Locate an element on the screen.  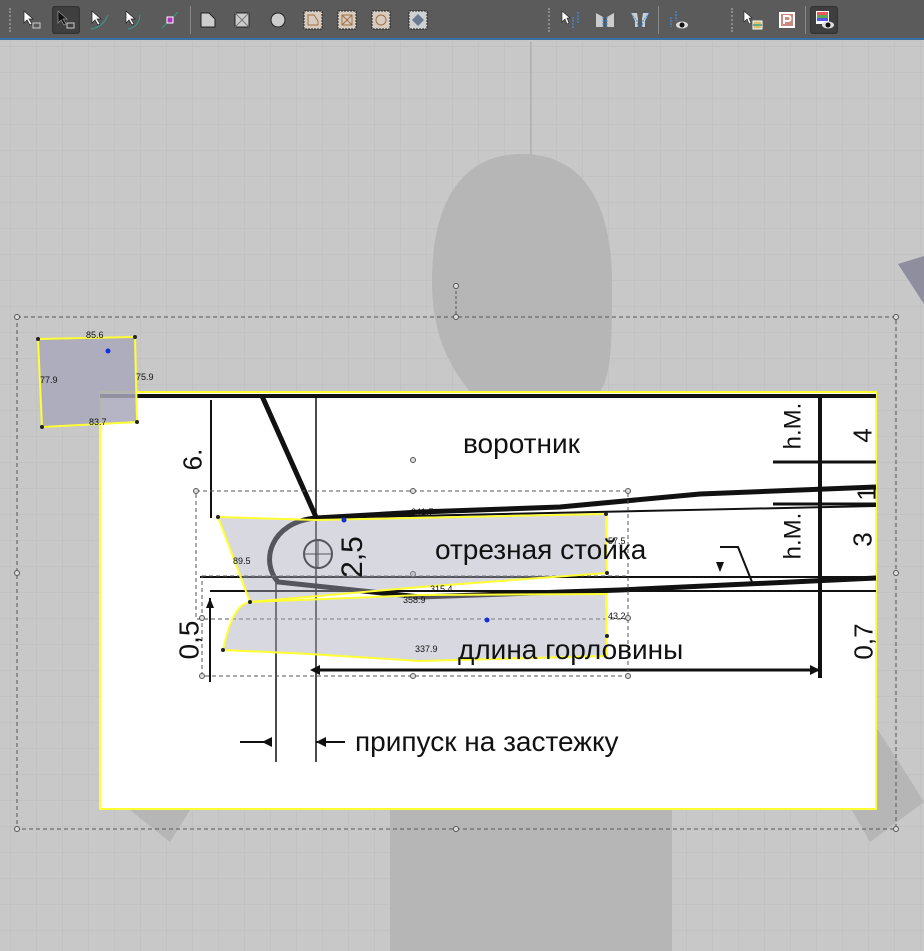
add-point-button is located at coordinates (170, 20).